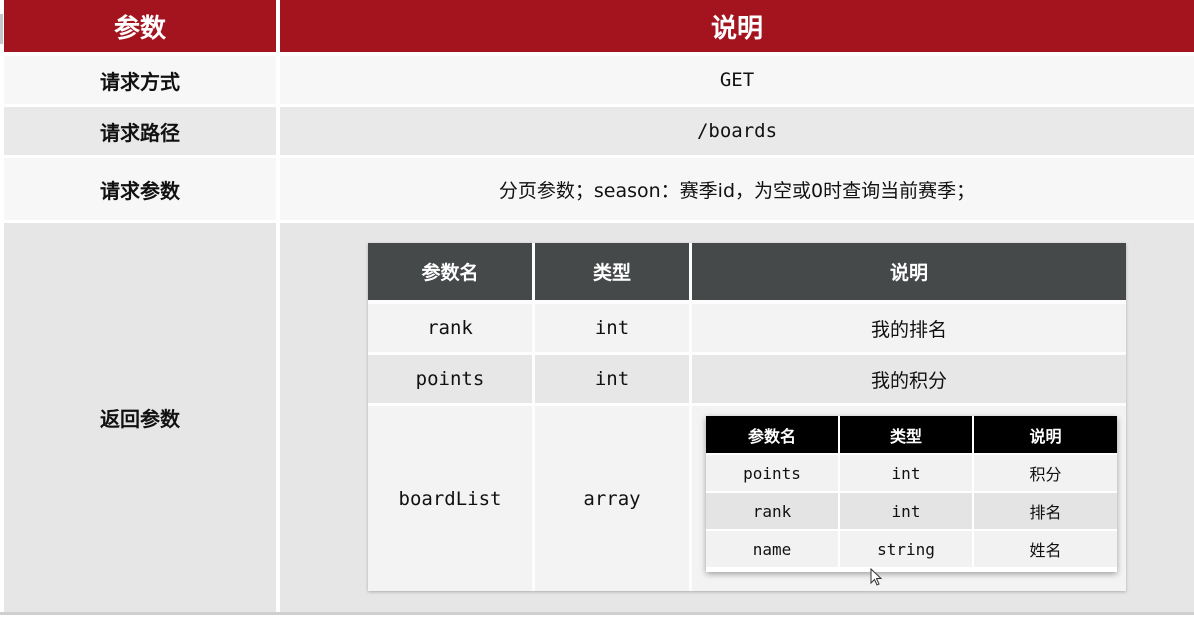 Image resolution: width=1194 pixels, height=618 pixels. Describe the element at coordinates (1045, 549) in the screenshot. I see `table-row-name-desc: 姓名` at that location.